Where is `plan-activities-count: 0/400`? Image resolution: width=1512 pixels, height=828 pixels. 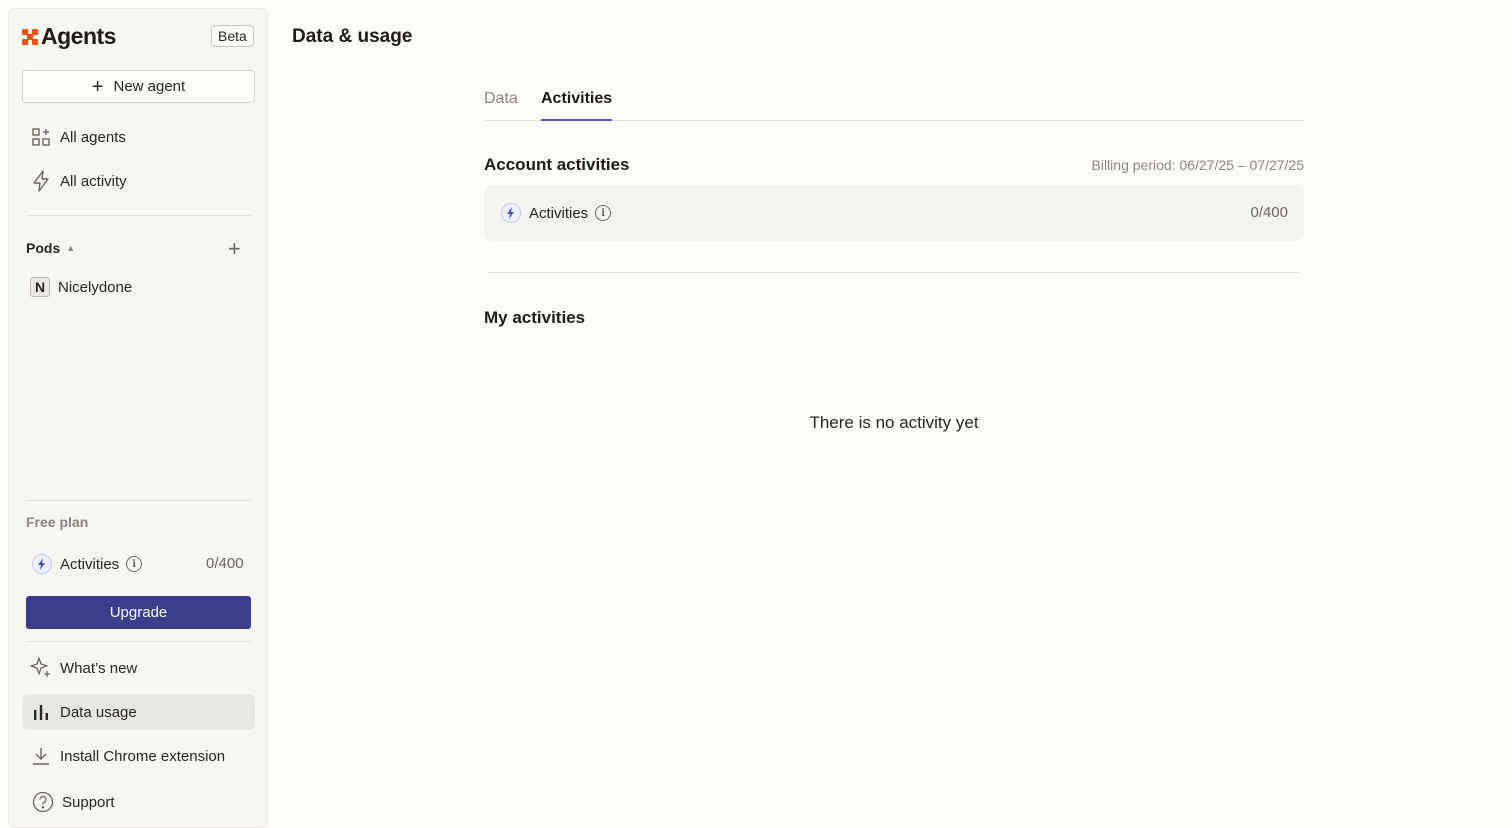
plan-activities-count: 0/400 is located at coordinates (225, 563).